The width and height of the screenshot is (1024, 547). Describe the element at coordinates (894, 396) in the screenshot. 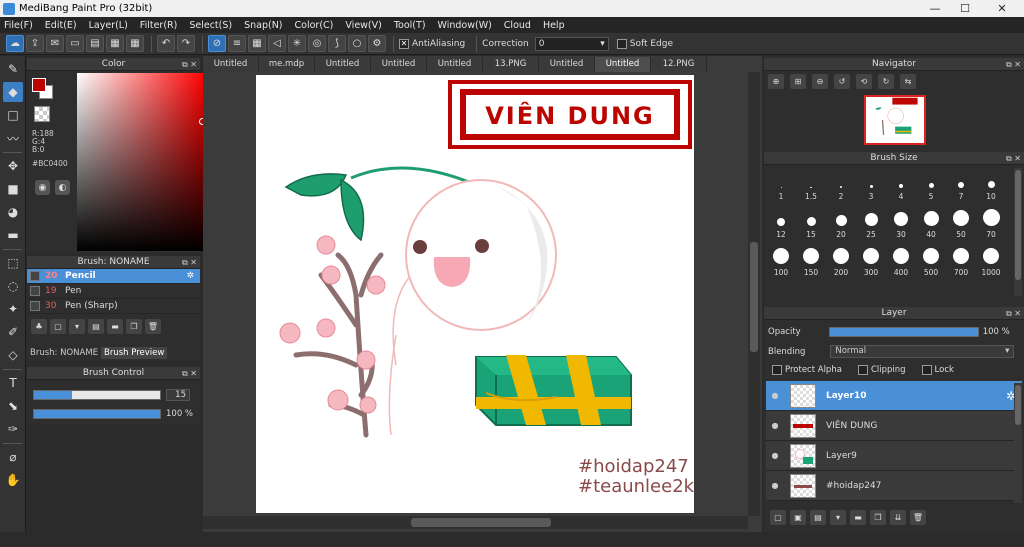

I see `layer-row-layer10: ● Layer10 ✲` at that location.